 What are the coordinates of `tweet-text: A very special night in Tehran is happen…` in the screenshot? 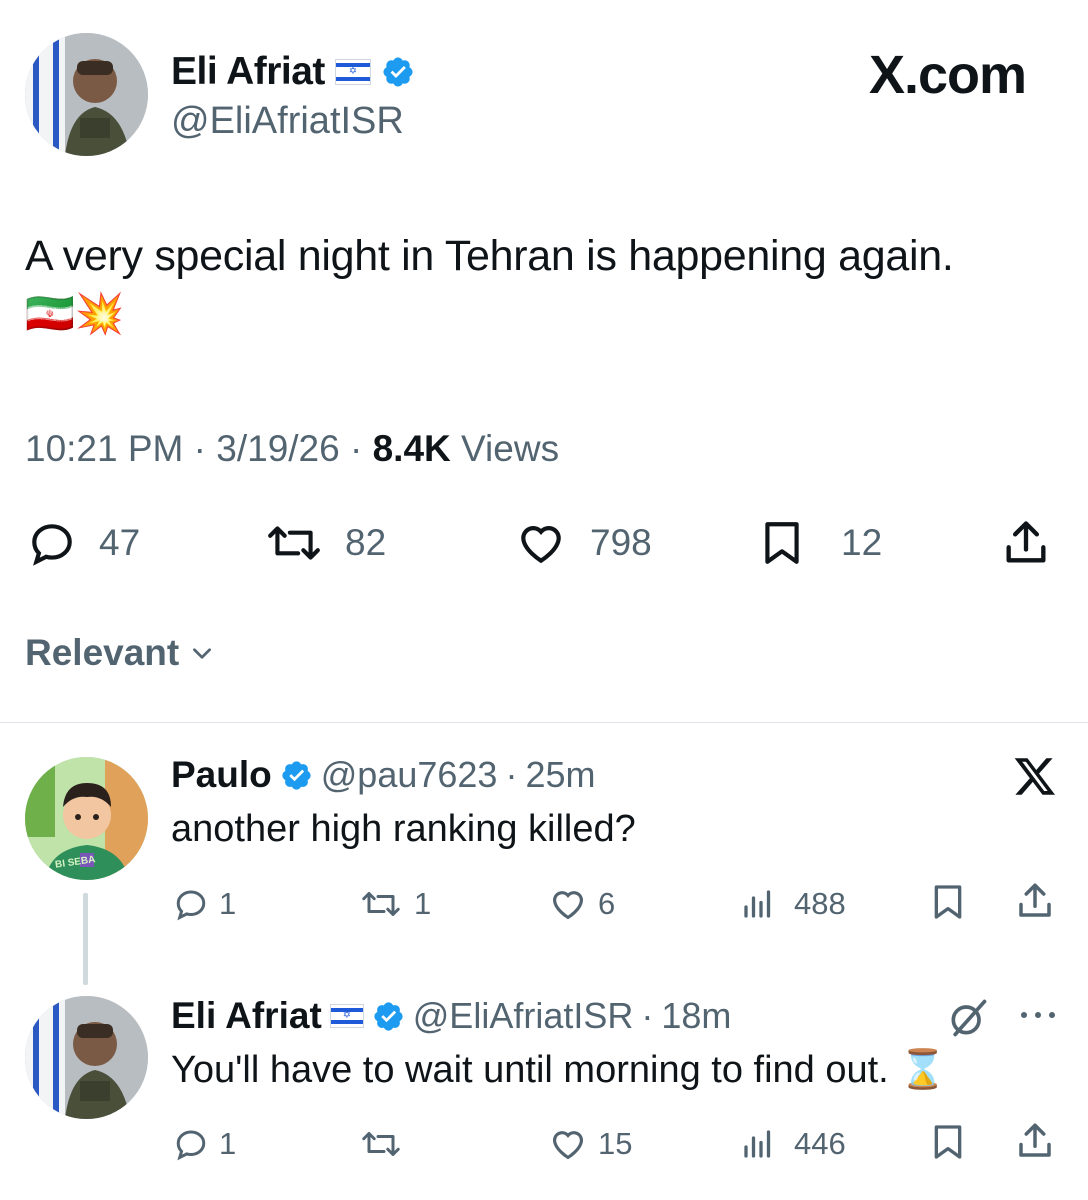 It's located at (489, 256).